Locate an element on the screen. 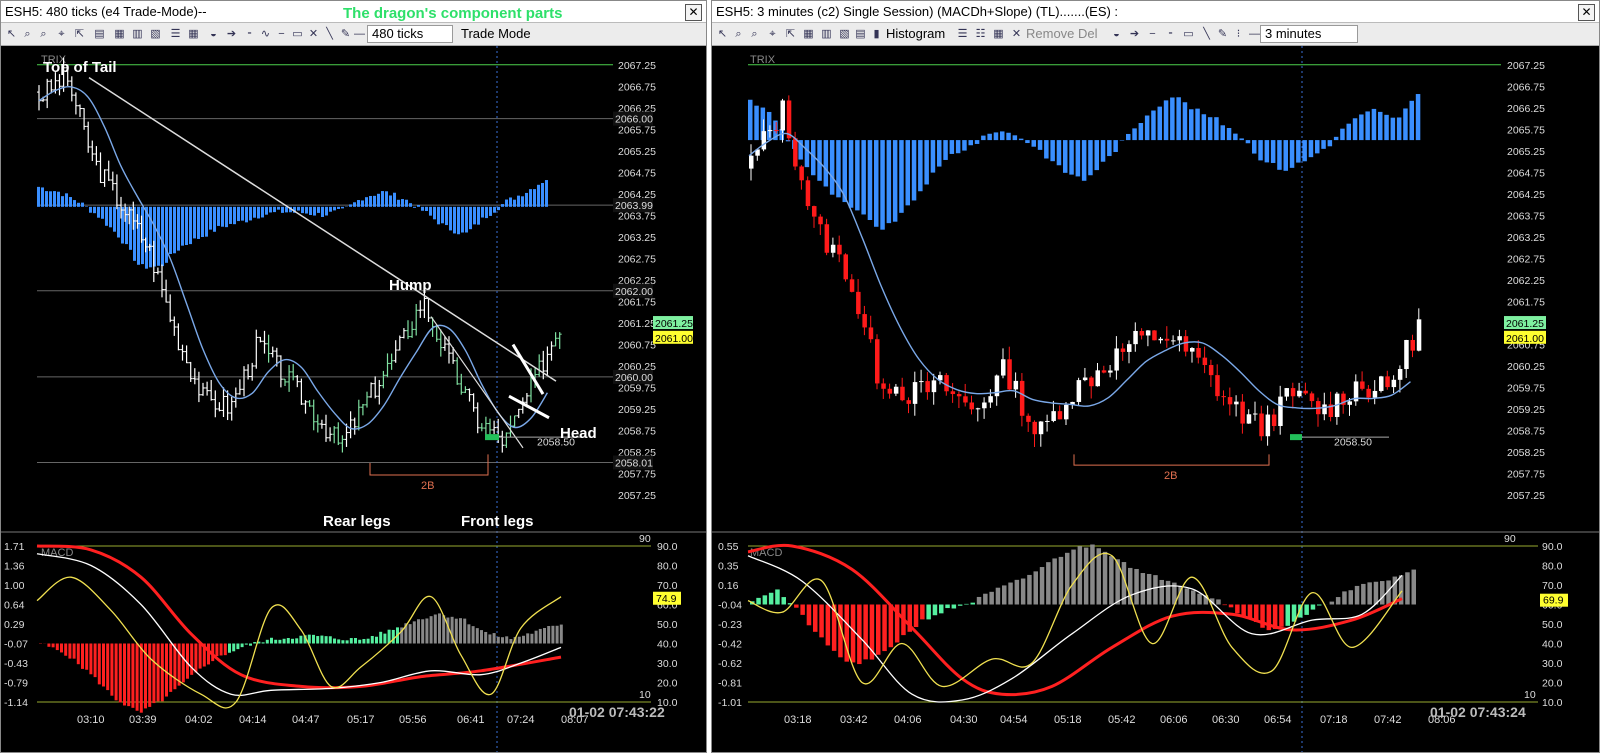  dash-line-icon: — is located at coordinates (359, 34).